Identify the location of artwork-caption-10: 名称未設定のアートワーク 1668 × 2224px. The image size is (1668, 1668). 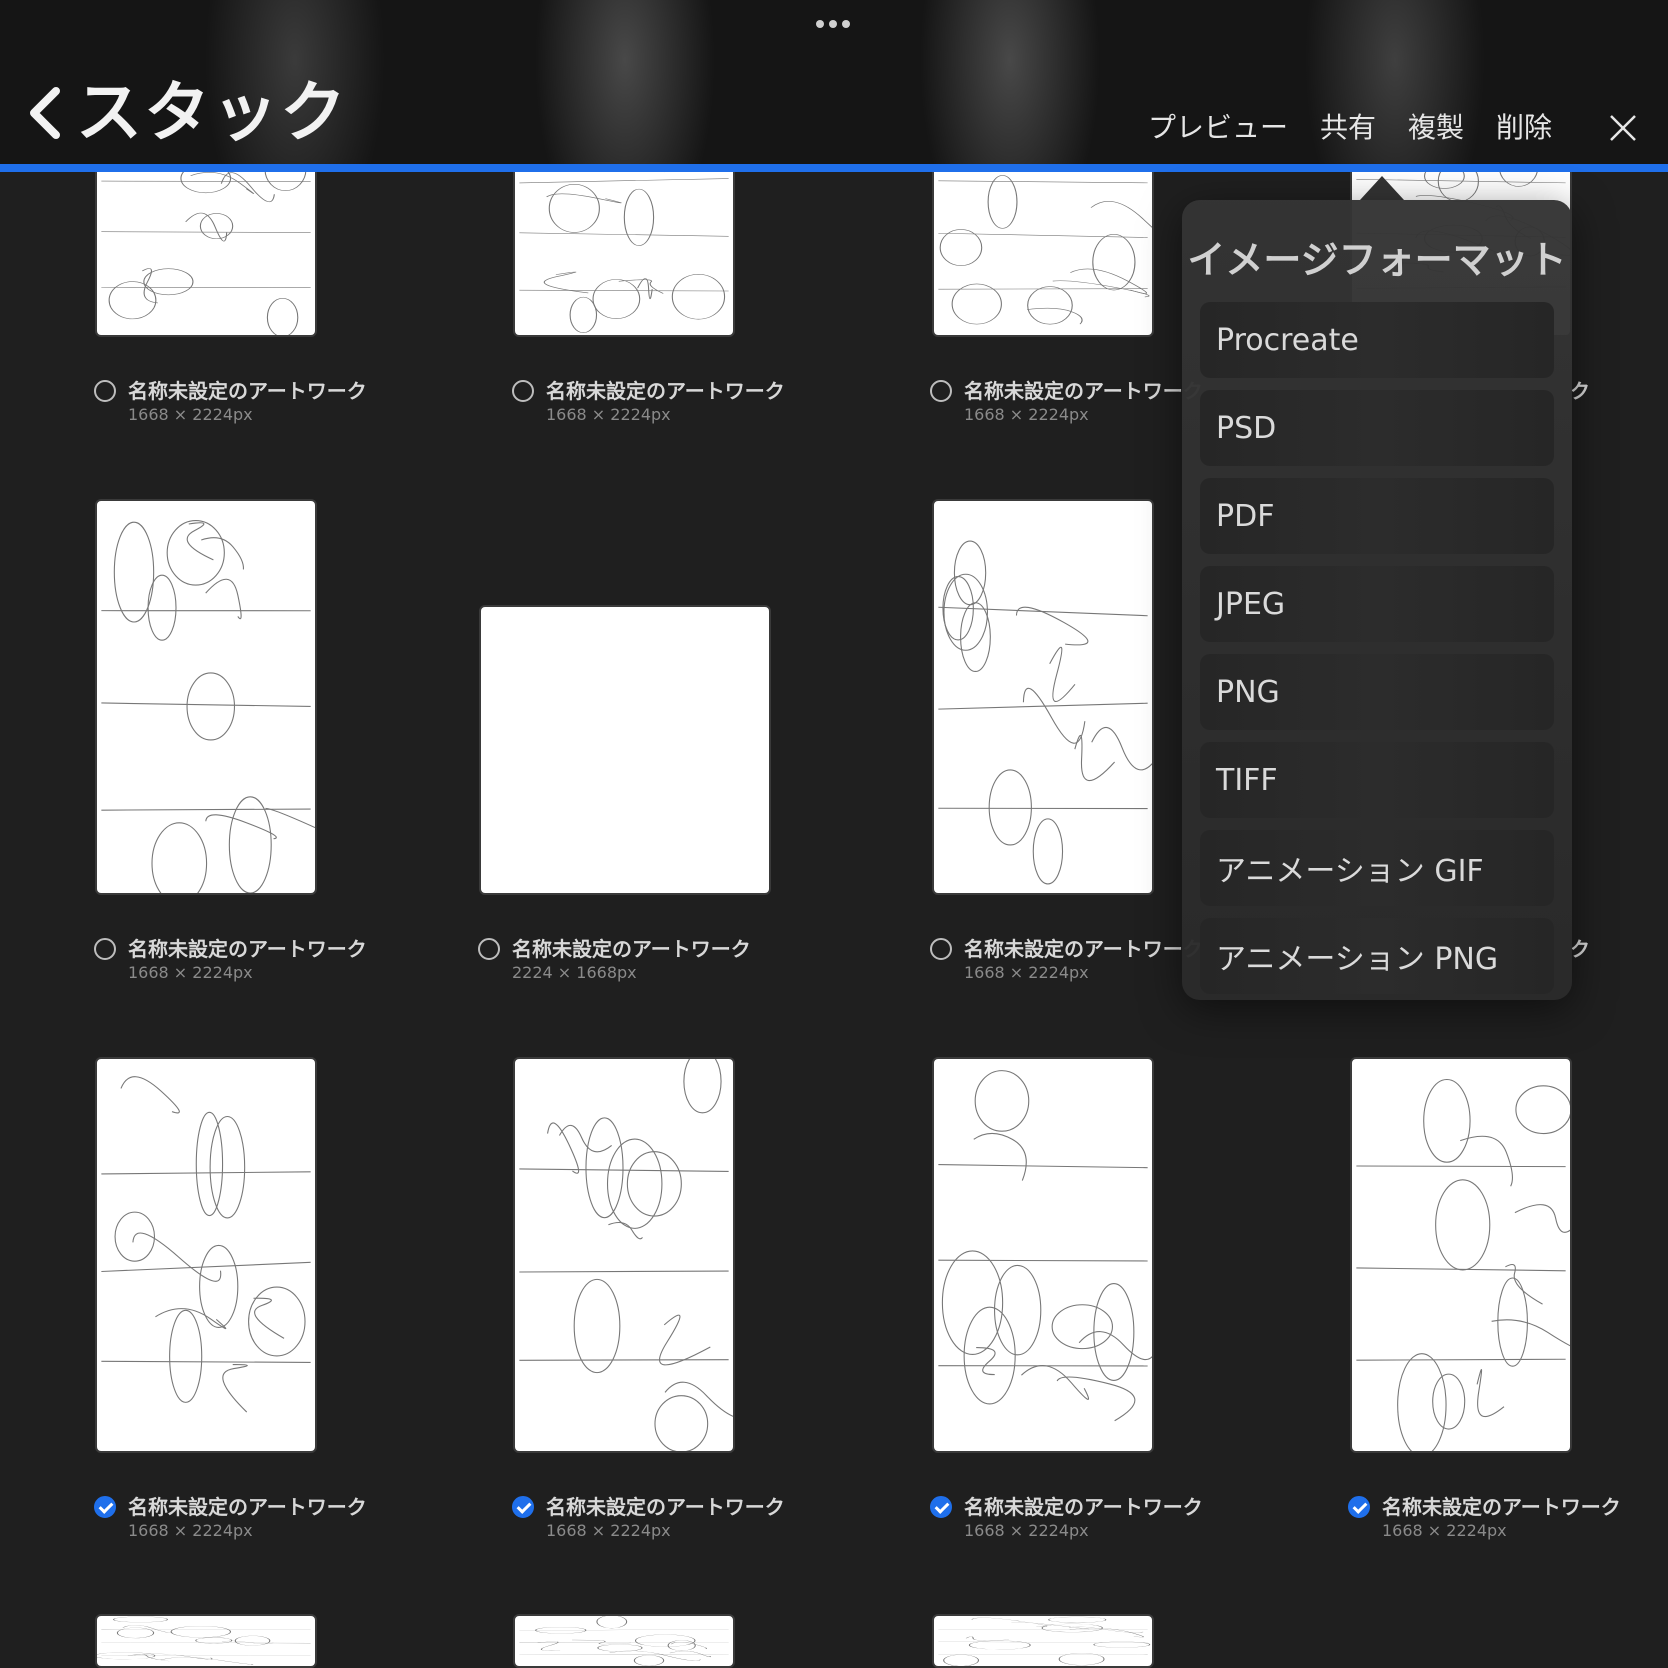
(648, 1518).